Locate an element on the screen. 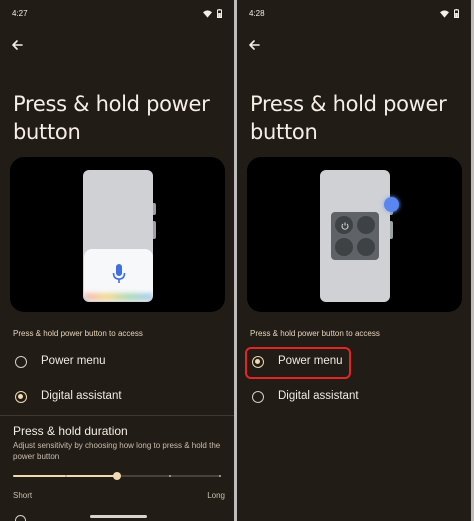 The image size is (474, 521). power-menu-grid is located at coordinates (355, 236).